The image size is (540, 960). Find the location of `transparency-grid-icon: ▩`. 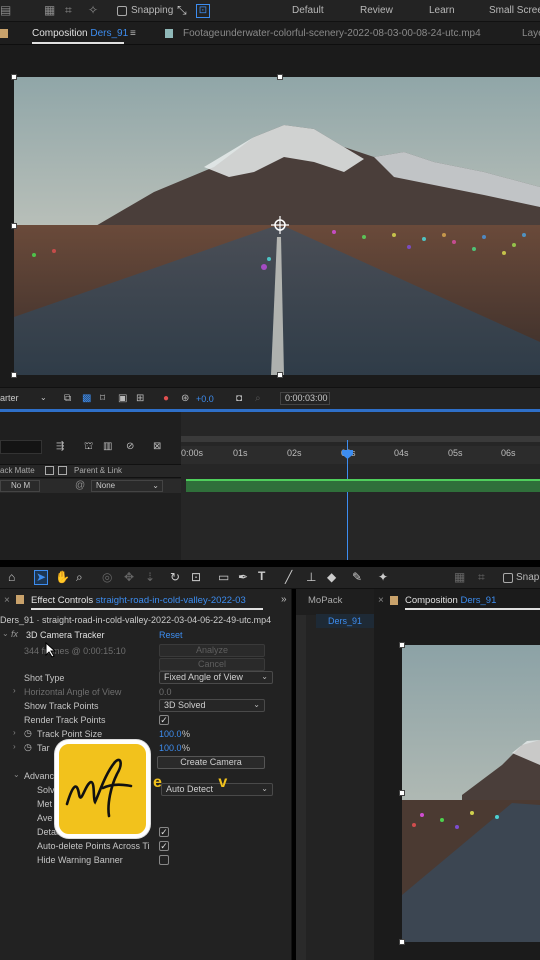

transparency-grid-icon: ▩ is located at coordinates (86, 399).